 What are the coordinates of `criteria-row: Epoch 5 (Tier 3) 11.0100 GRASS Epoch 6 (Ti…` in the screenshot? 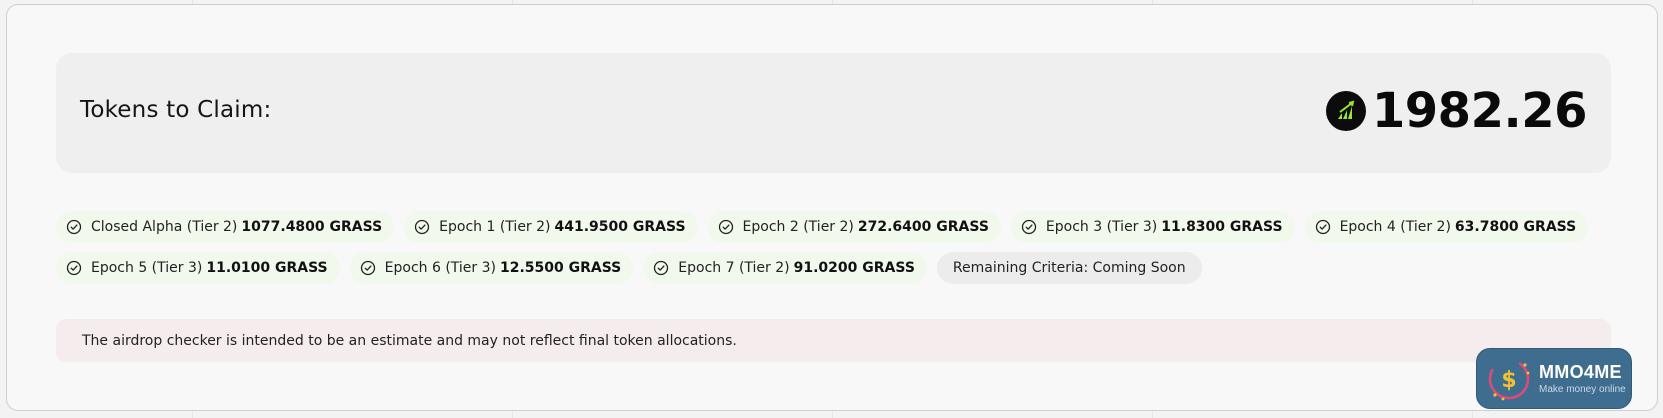 It's located at (816, 268).